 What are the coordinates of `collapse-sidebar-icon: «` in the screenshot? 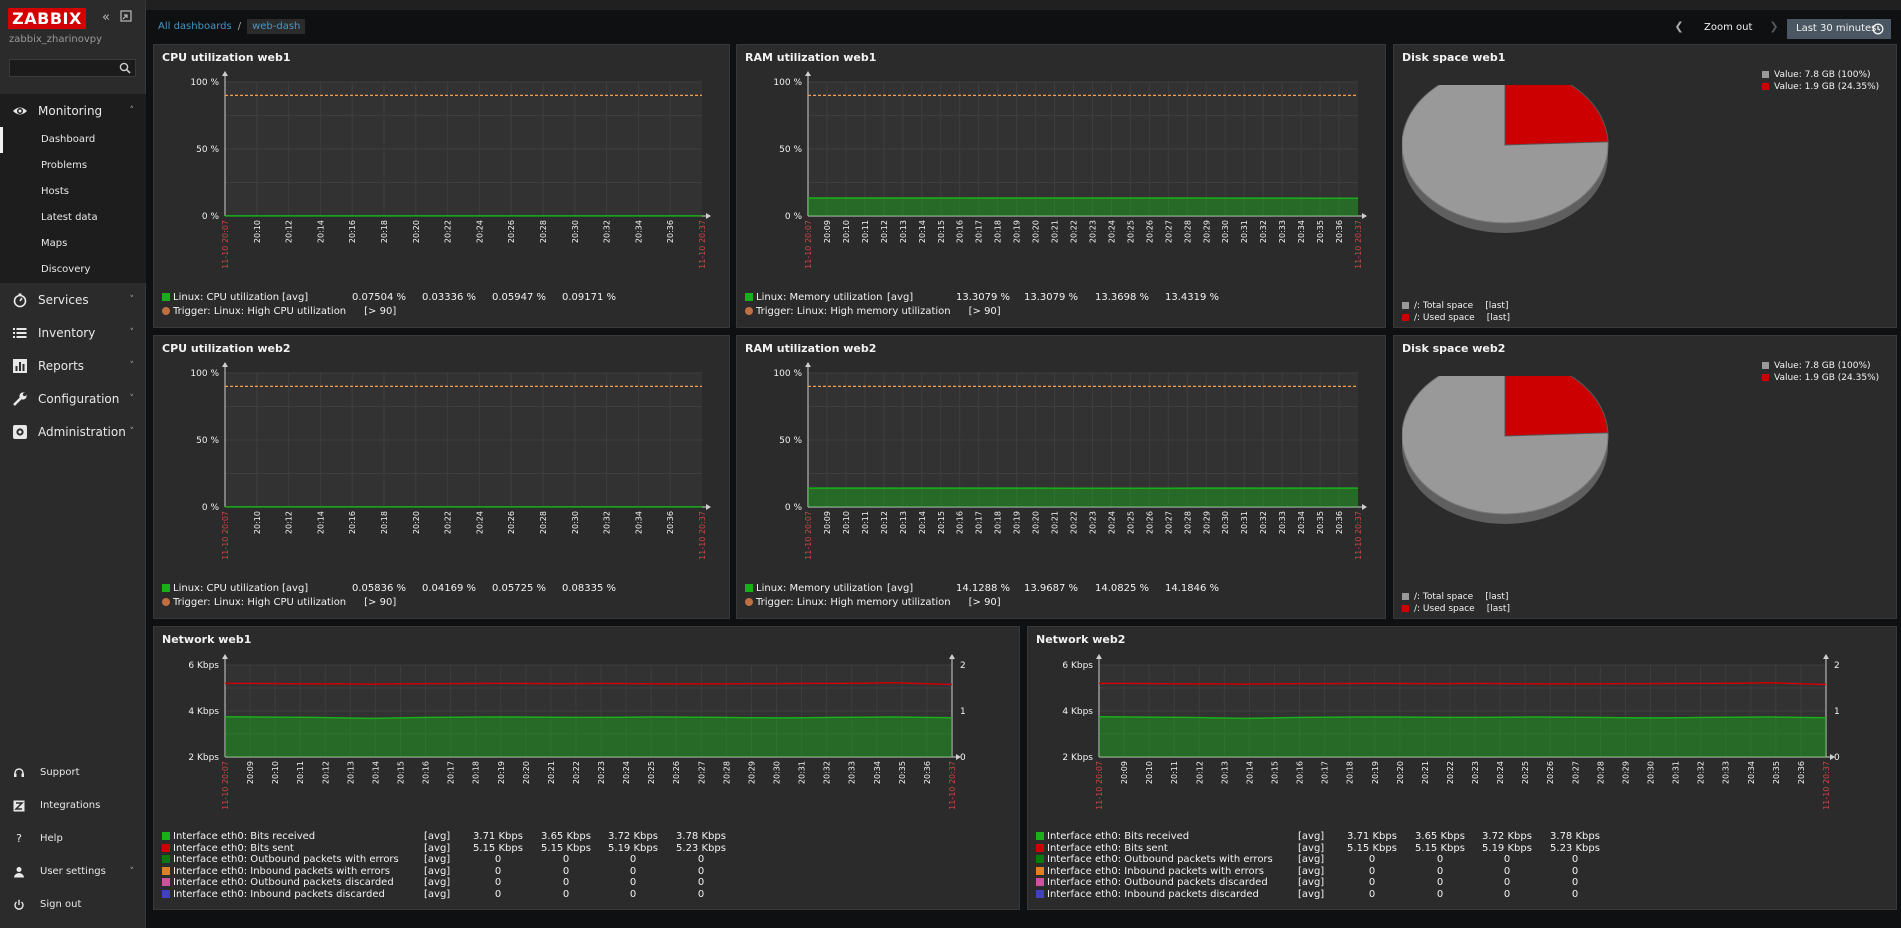 It's located at (106, 18).